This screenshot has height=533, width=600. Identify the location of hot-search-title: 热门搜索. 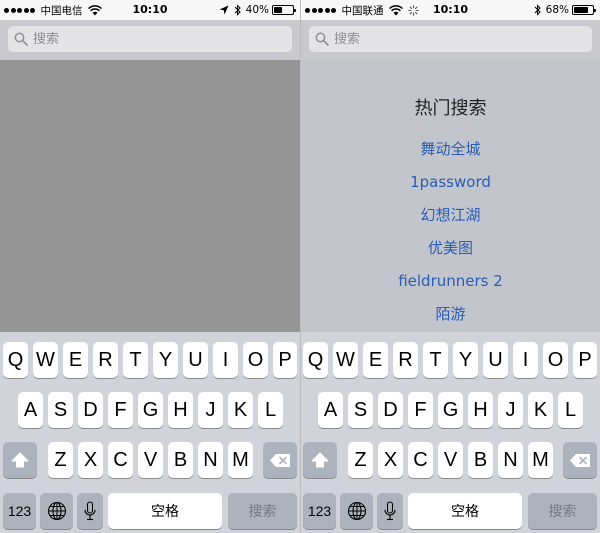
(450, 108).